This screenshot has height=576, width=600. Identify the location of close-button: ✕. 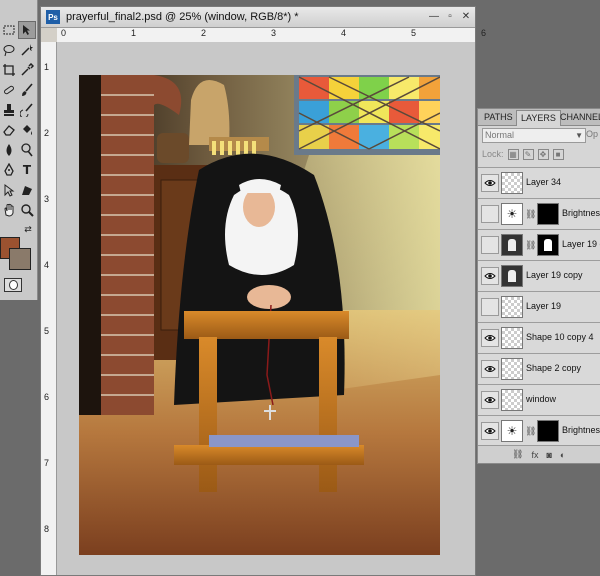
(466, 16).